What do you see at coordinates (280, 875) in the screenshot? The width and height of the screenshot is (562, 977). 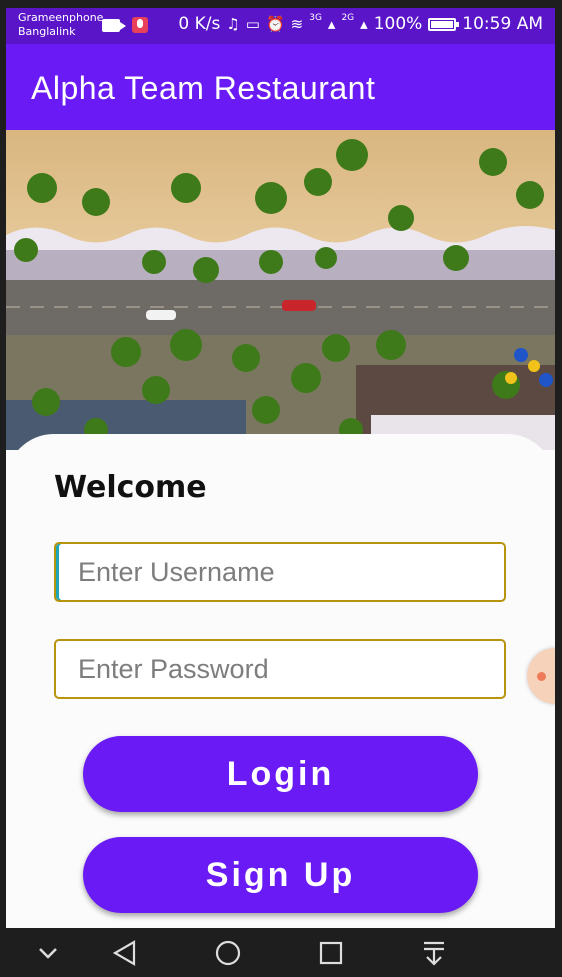 I see `signup-button: Sign Up` at bounding box center [280, 875].